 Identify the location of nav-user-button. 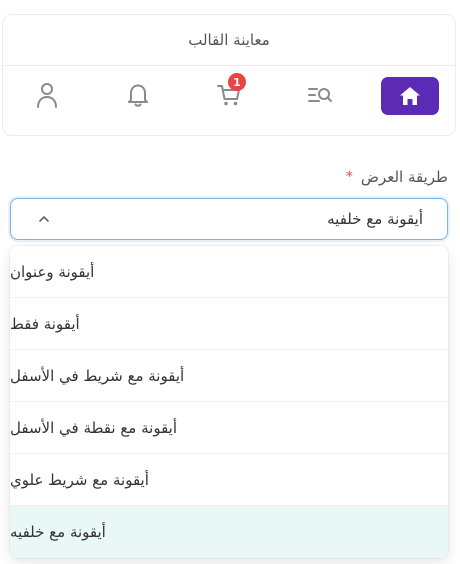
(47, 95).